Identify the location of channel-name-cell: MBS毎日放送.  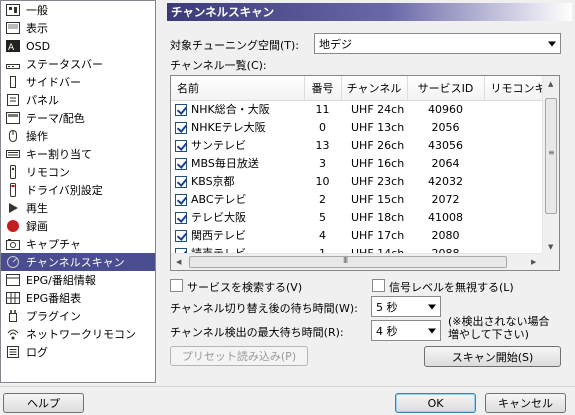
(237, 163).